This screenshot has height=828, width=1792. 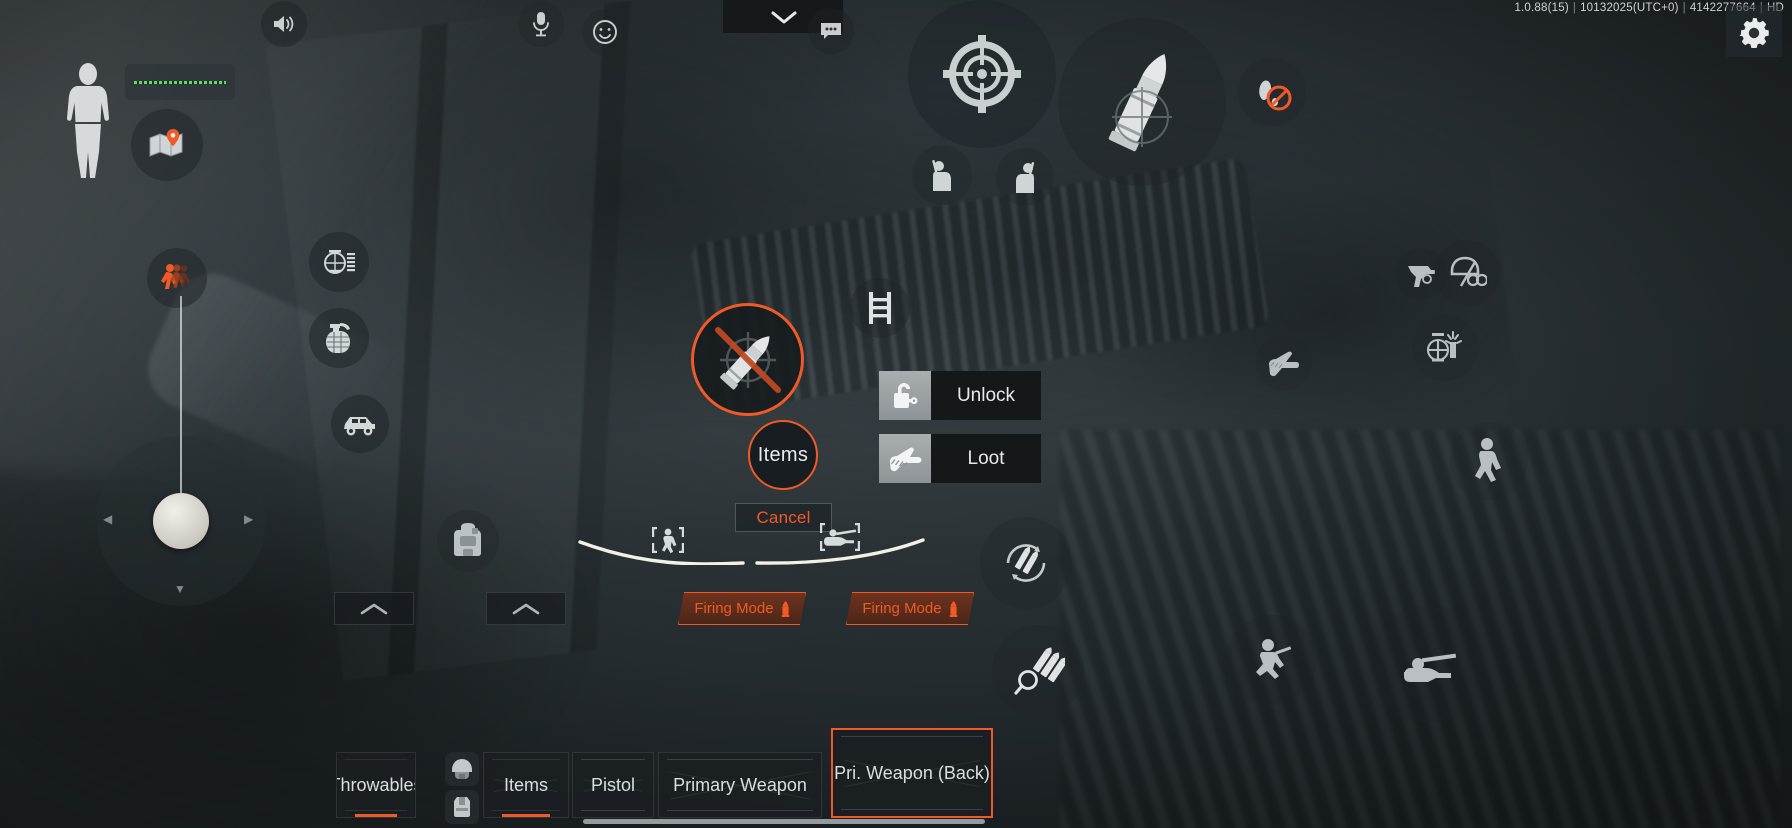 I want to click on sprint-icon, so click(x=175, y=276).